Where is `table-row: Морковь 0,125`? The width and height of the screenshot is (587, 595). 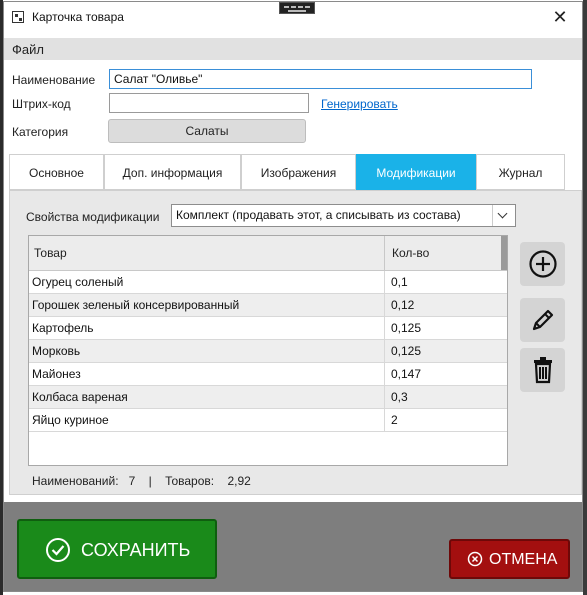 table-row: Морковь 0,125 is located at coordinates (268, 351).